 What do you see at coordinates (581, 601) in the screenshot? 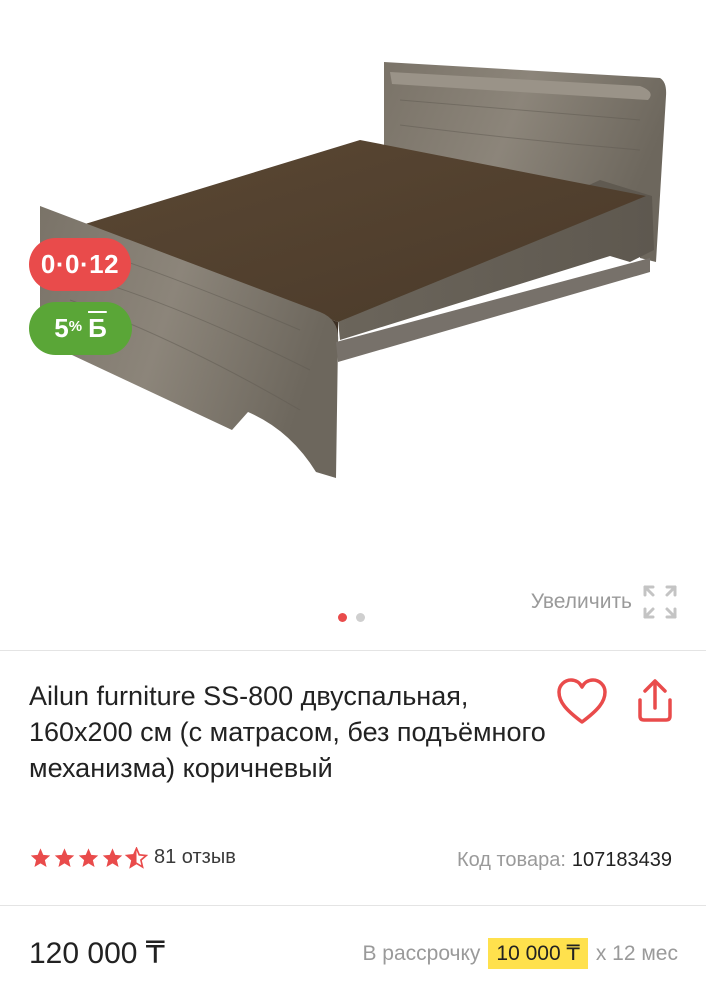
I see `zoom-label: Увеличить` at bounding box center [581, 601].